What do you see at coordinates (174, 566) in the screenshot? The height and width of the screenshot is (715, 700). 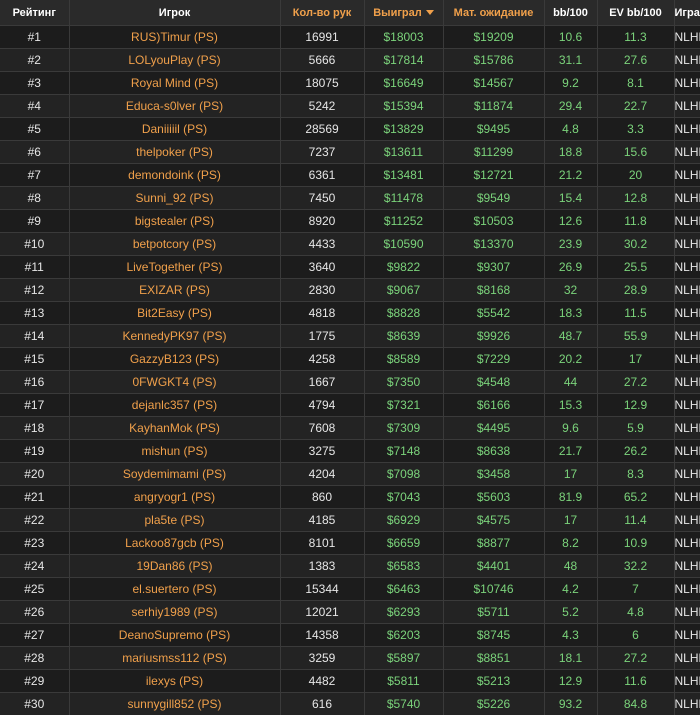 I see `player-link: 19Dan86 (PS)` at bounding box center [174, 566].